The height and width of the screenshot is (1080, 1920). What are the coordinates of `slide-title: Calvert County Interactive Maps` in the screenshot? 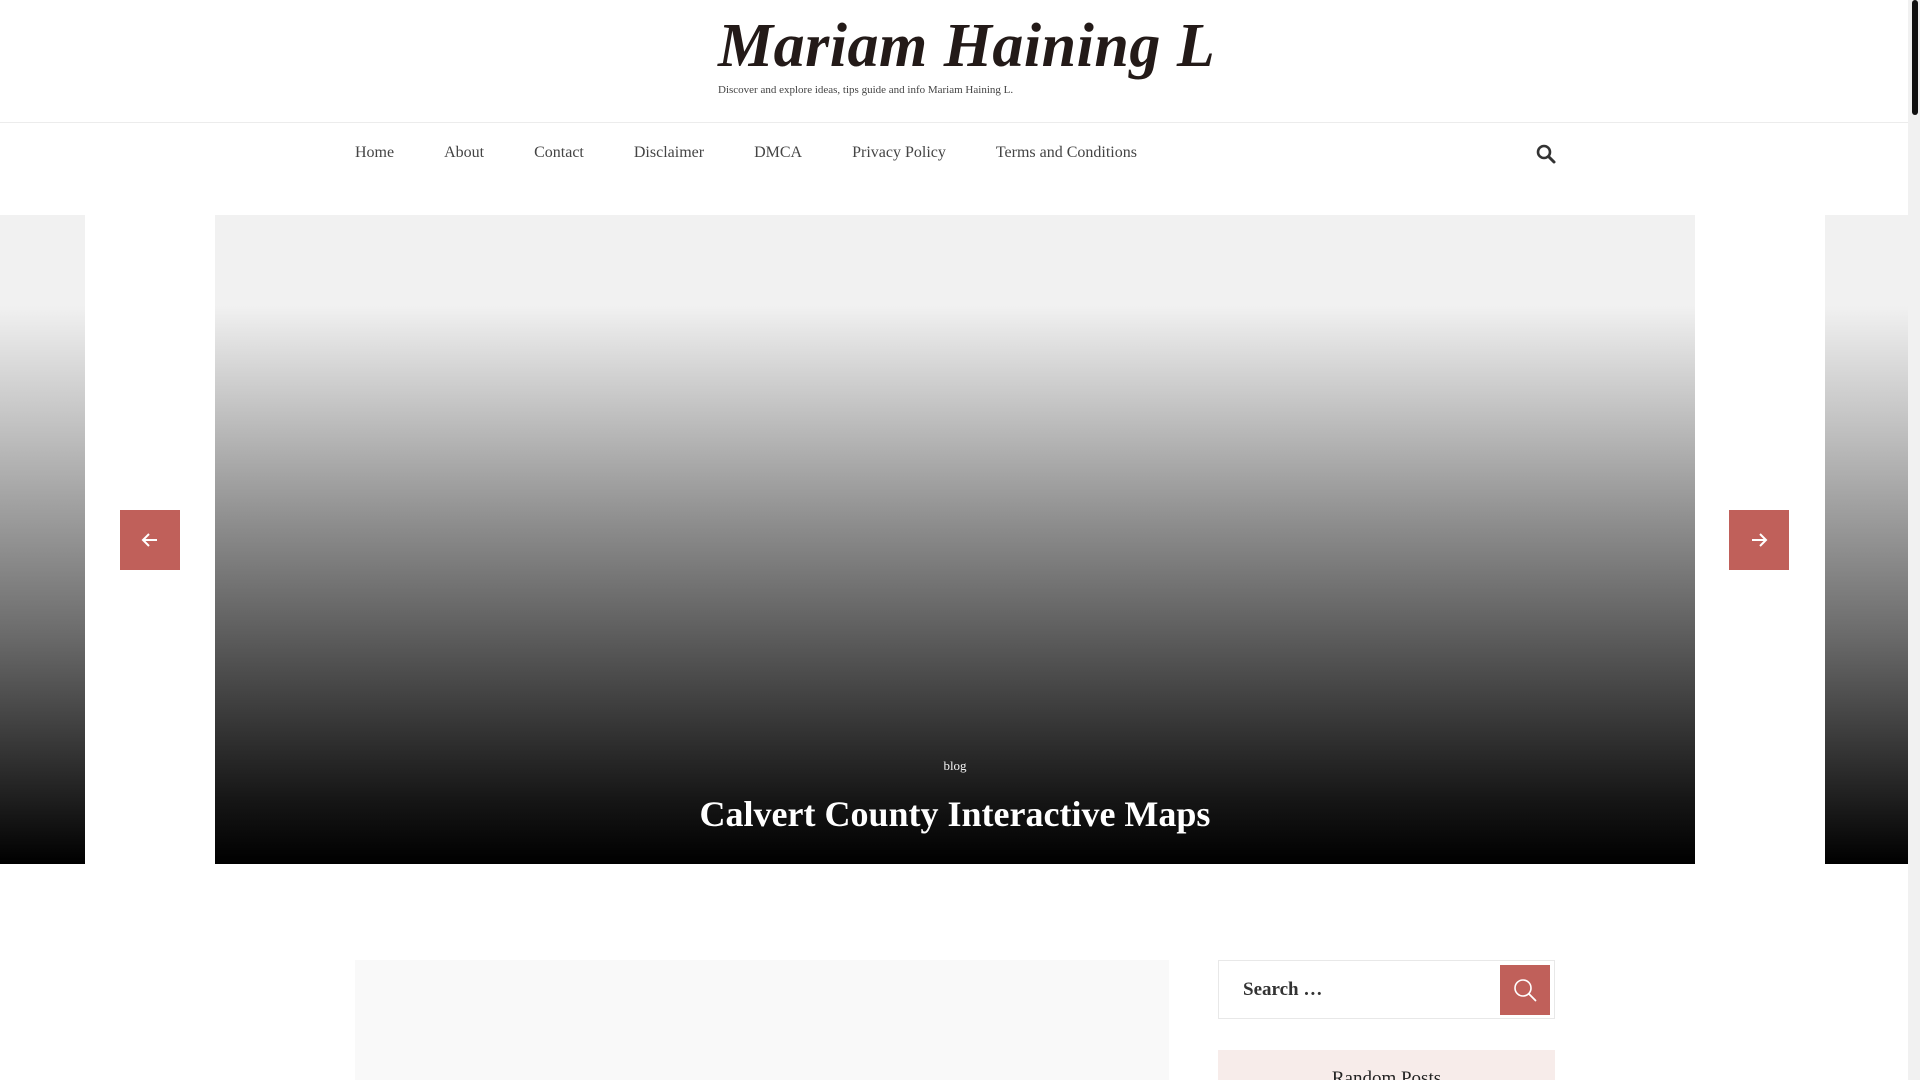 It's located at (955, 814).